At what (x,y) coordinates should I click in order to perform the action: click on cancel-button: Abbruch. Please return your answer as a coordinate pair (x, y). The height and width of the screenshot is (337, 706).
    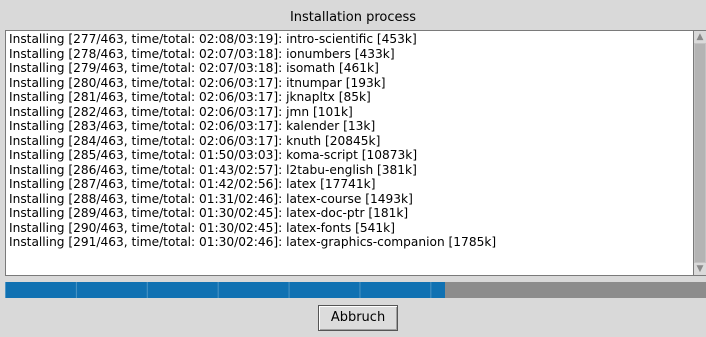
    Looking at the image, I should click on (358, 317).